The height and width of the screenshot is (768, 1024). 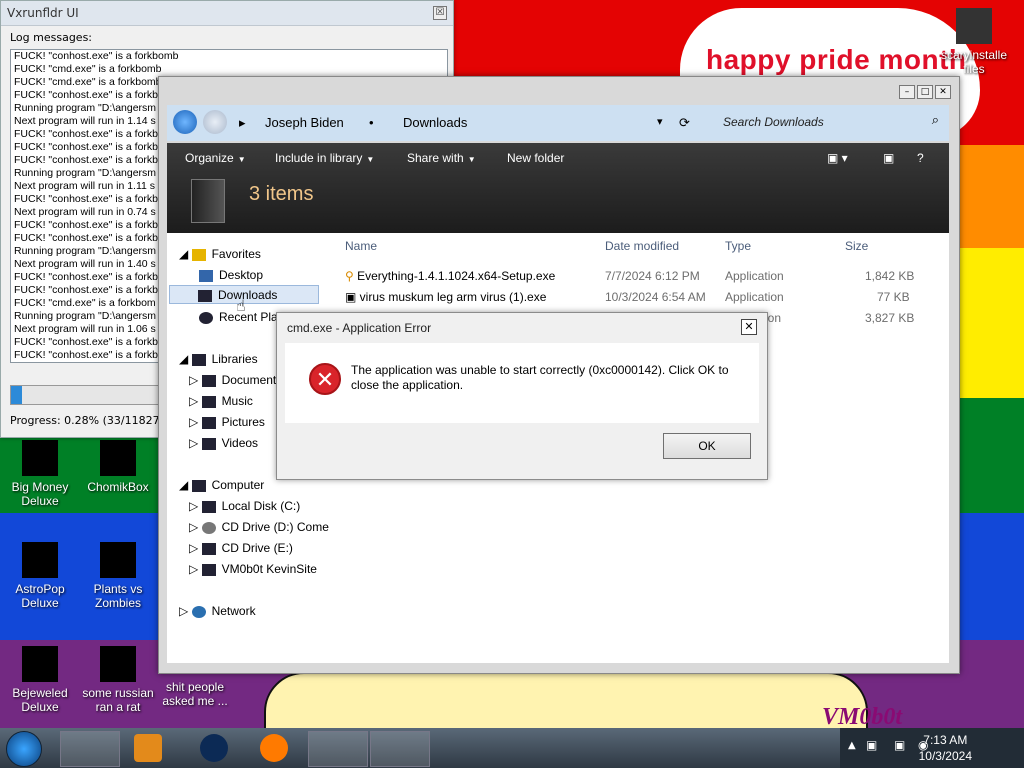 What do you see at coordinates (241, 275) in the screenshot?
I see `nav-label: Desktop` at bounding box center [241, 275].